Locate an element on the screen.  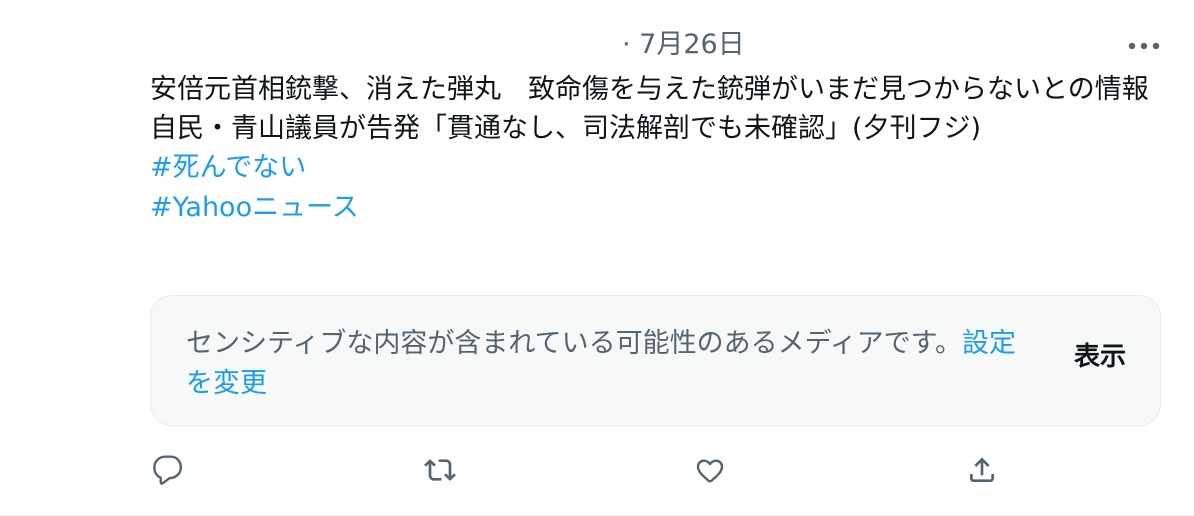
like-icon is located at coordinates (710, 471).